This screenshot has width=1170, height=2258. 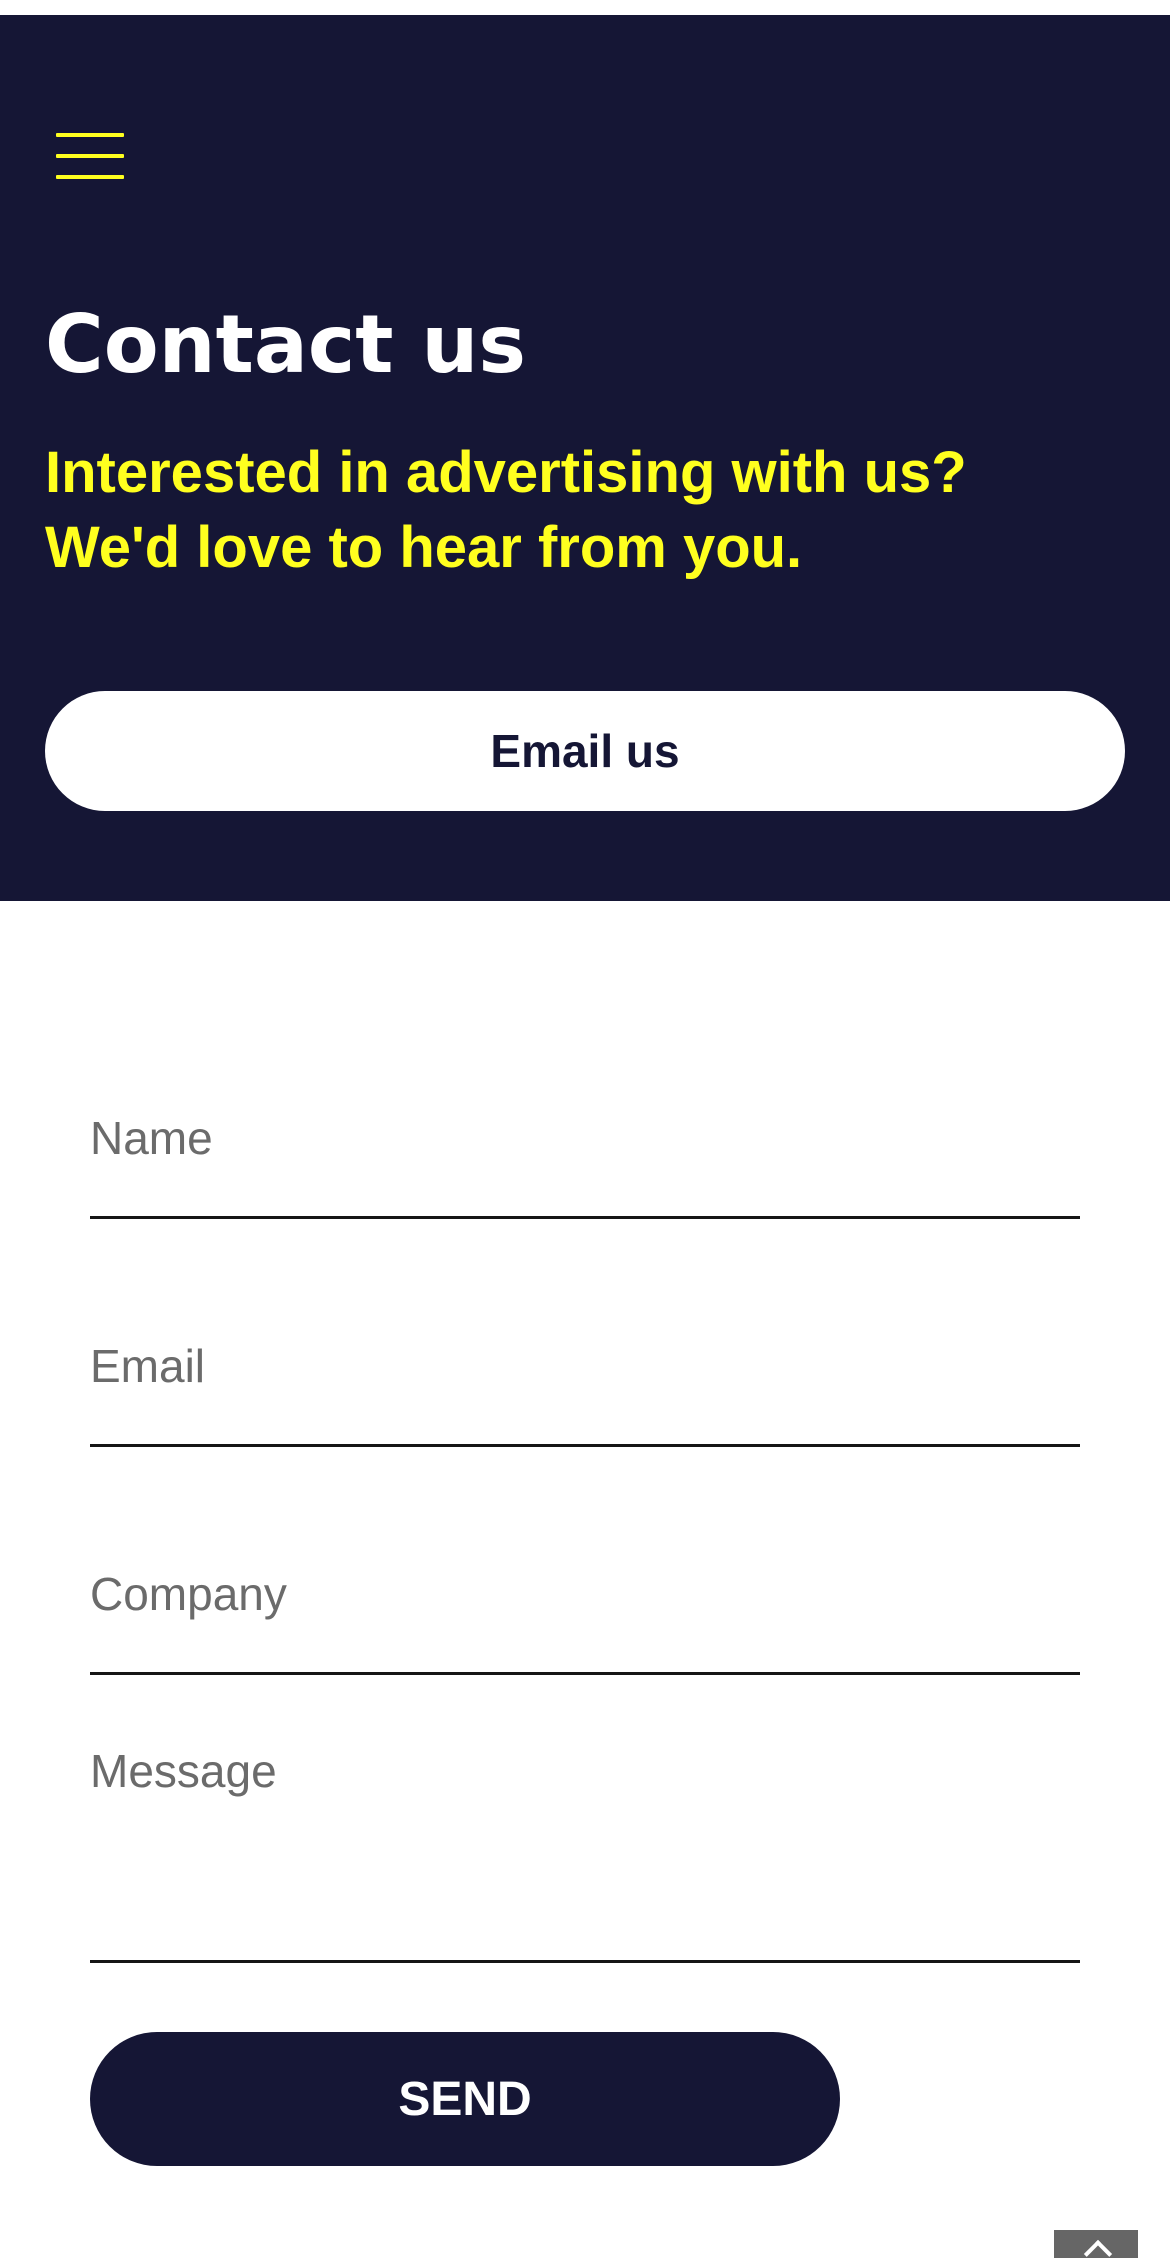 I want to click on message-field, so click(x=585, y=1827).